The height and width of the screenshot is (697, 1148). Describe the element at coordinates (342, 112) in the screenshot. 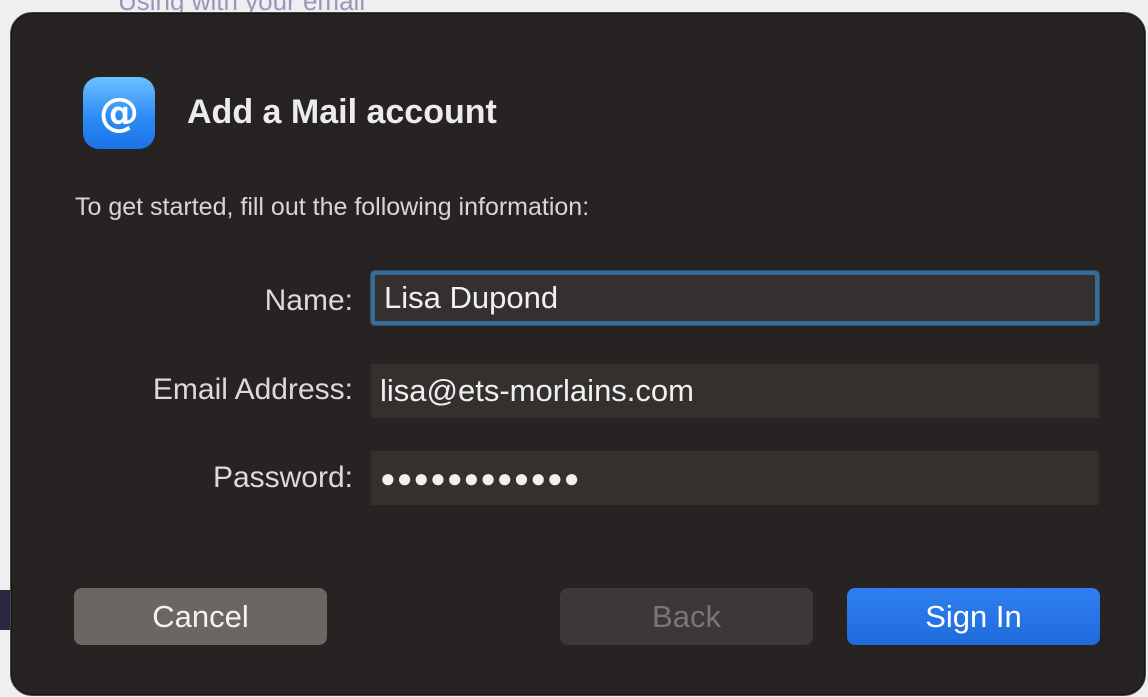

I see `dialog-title: Add a Mail account` at that location.